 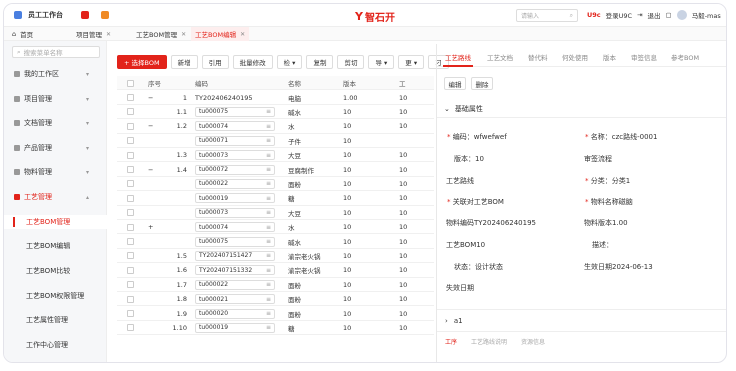 What do you see at coordinates (55, 148) in the screenshot?
I see `sidebar-item-product: 产品管理 ▾` at bounding box center [55, 148].